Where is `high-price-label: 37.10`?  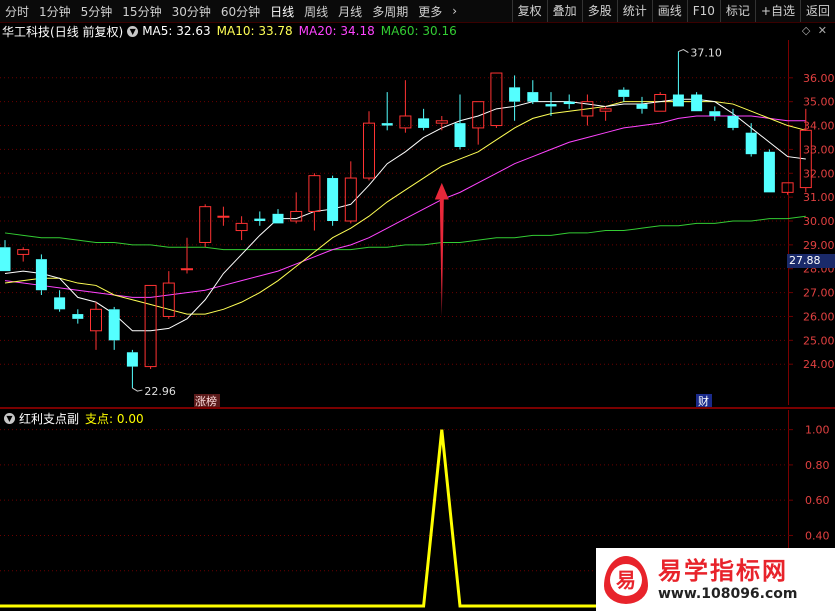
high-price-label: 37.10 is located at coordinates (706, 53).